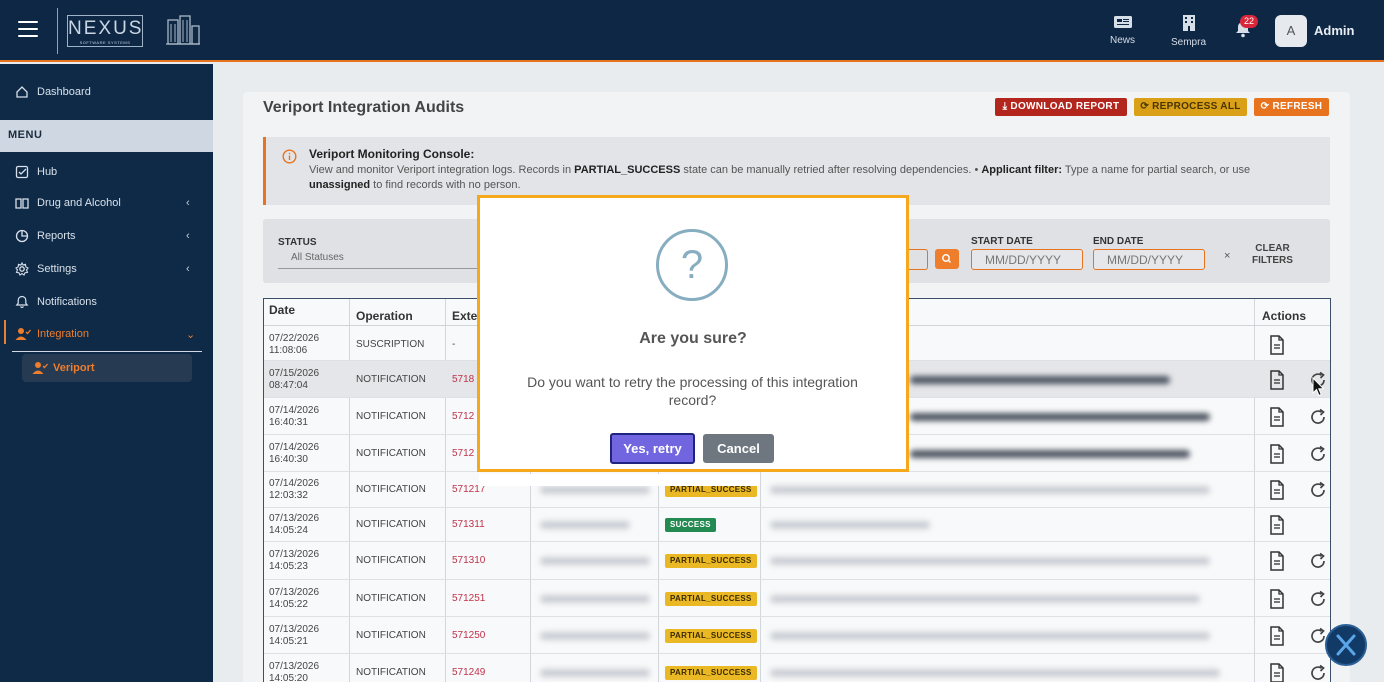  I want to click on dialog-title: Are you sure?, so click(693, 338).